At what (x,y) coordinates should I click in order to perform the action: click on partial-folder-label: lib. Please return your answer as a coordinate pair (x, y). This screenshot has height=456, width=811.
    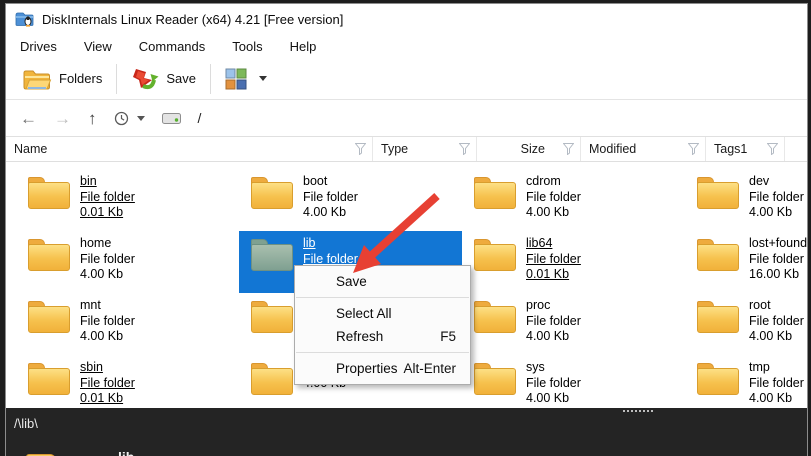
    Looking at the image, I should click on (126, 452).